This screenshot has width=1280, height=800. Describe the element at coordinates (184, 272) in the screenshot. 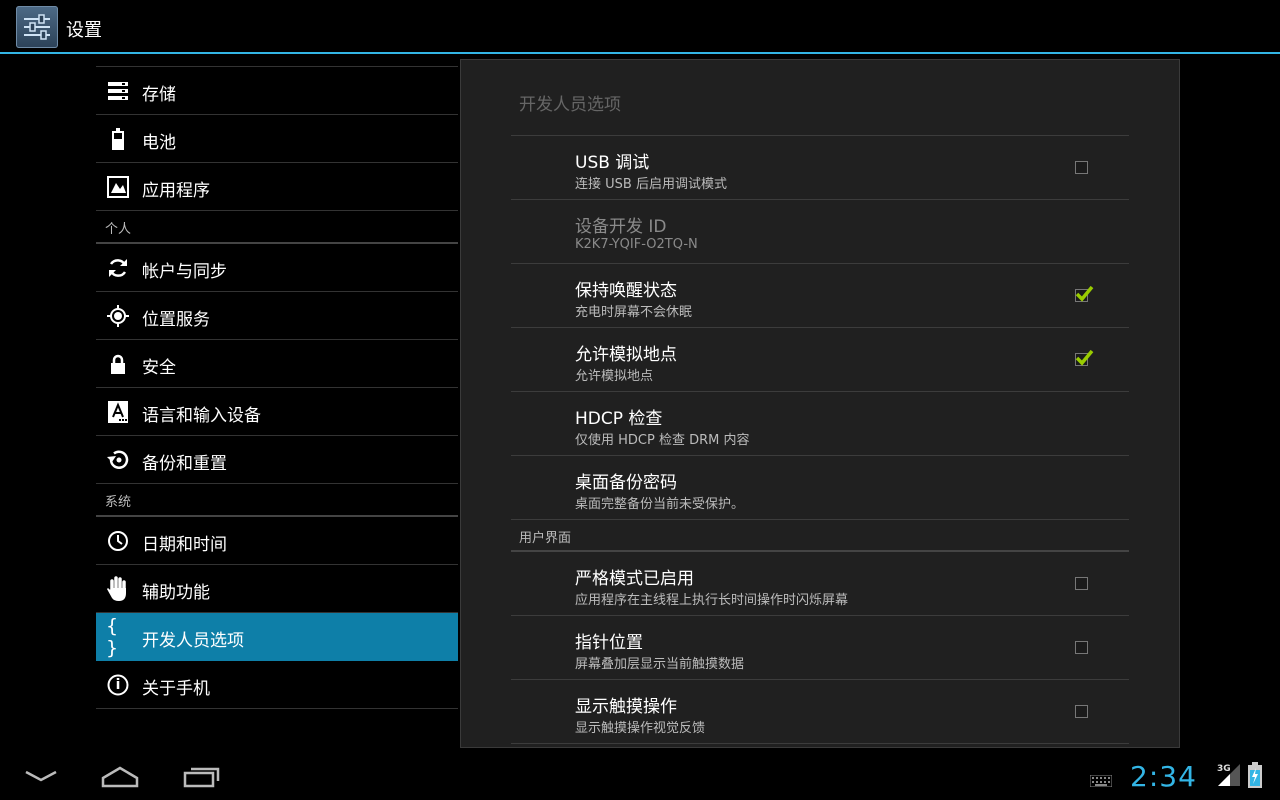

I see `sidebar-item-label: 帐户与同步` at that location.